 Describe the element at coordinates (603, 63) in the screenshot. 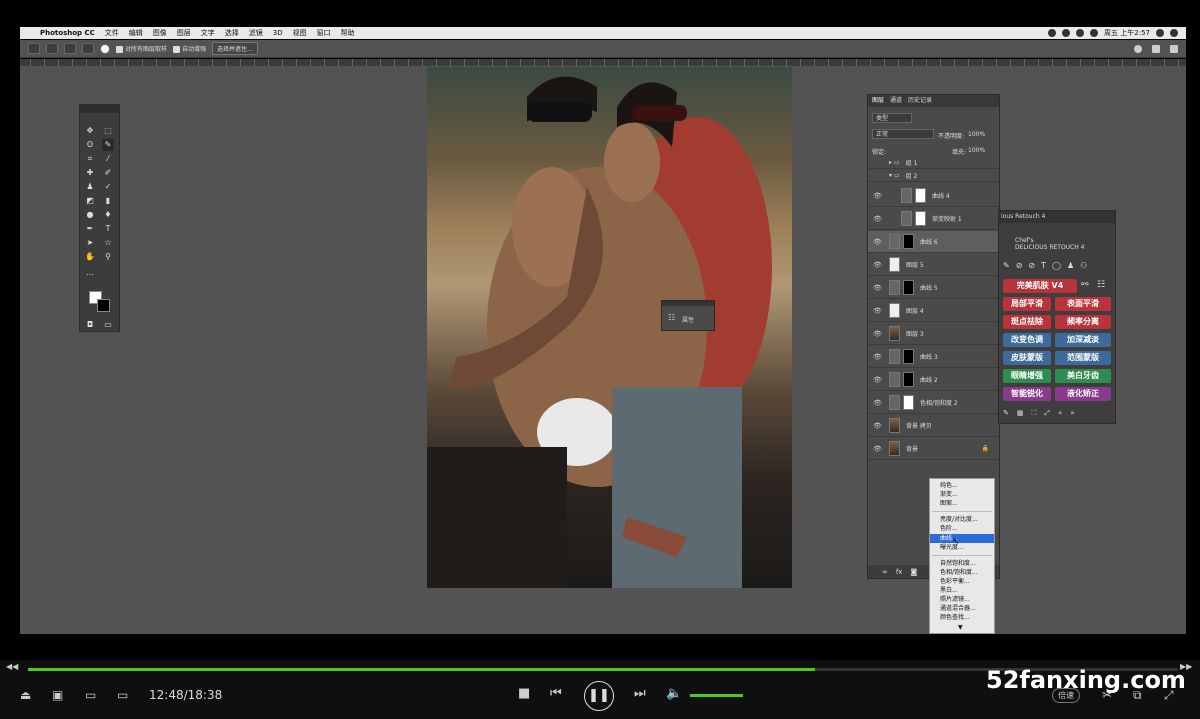

I see `horizontal-ruler` at that location.